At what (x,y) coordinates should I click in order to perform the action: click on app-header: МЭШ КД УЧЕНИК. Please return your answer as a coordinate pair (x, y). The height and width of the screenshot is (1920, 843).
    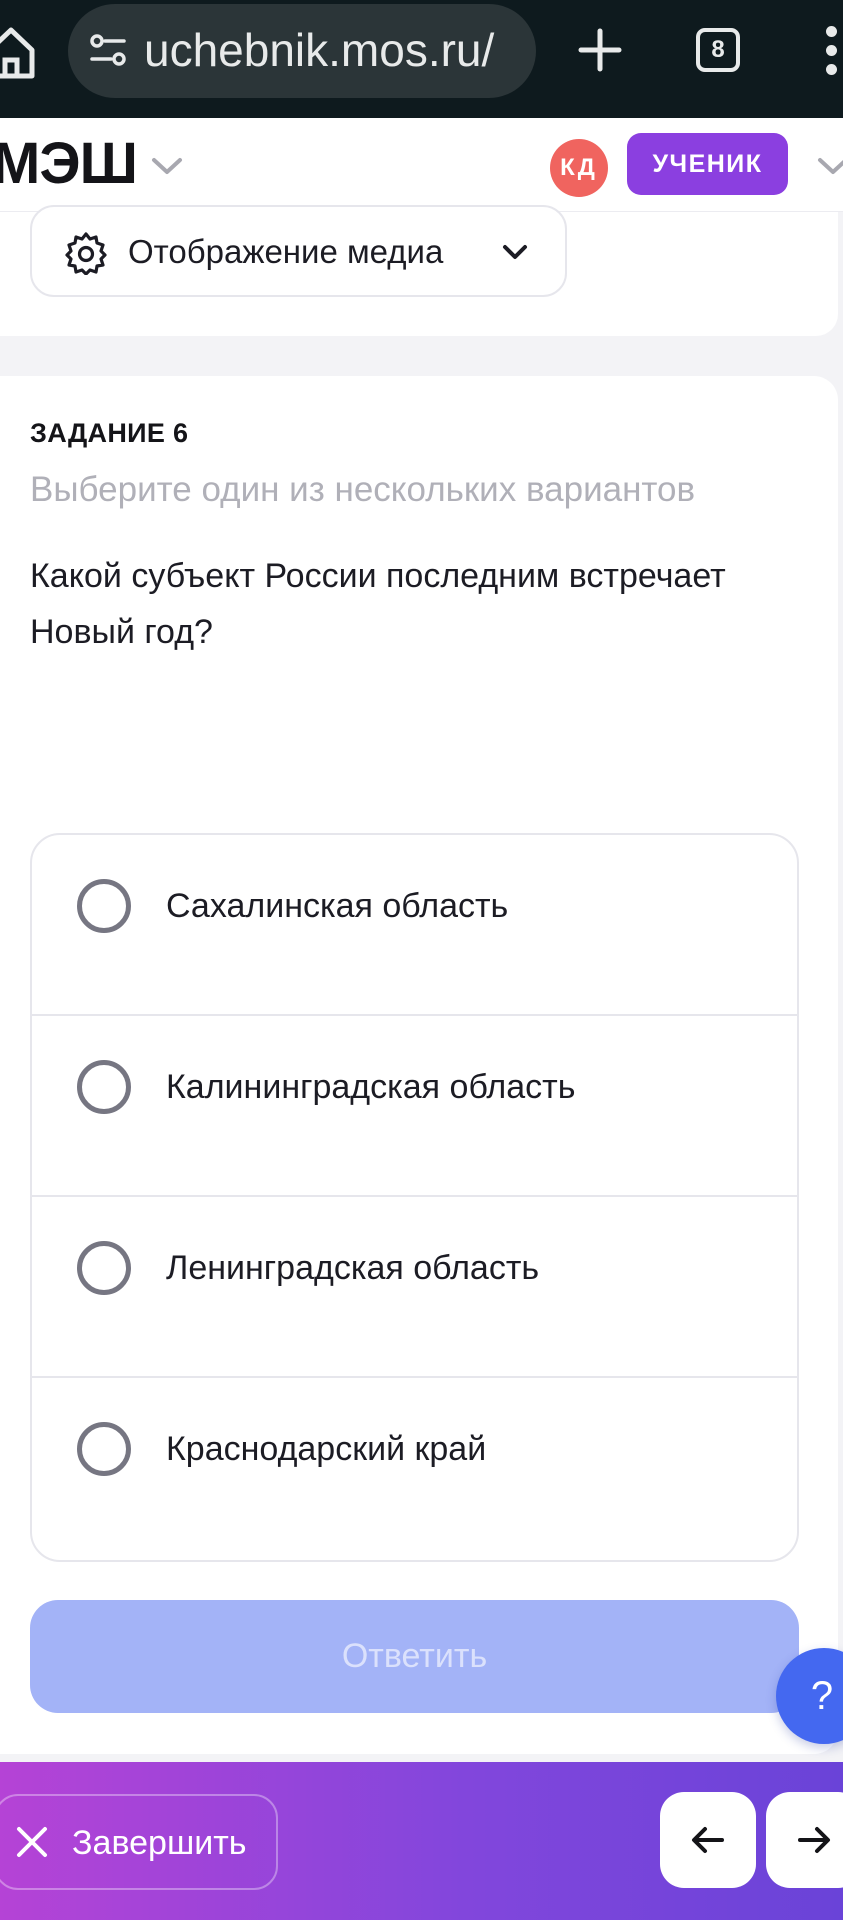
    Looking at the image, I should click on (421, 165).